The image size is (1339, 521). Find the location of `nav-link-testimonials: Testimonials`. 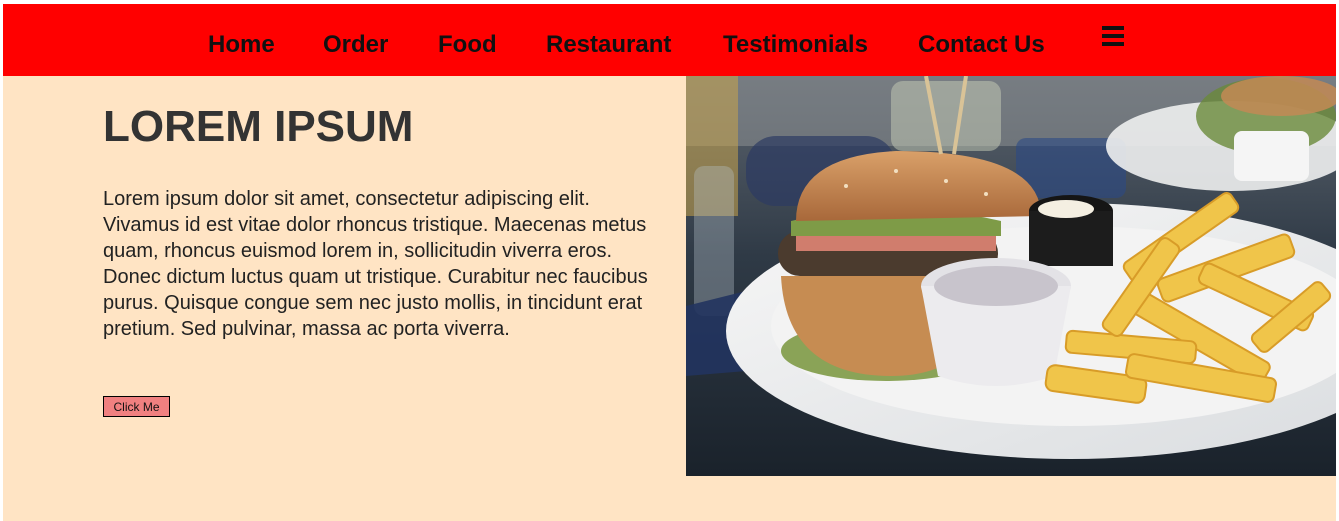

nav-link-testimonials: Testimonials is located at coordinates (795, 40).